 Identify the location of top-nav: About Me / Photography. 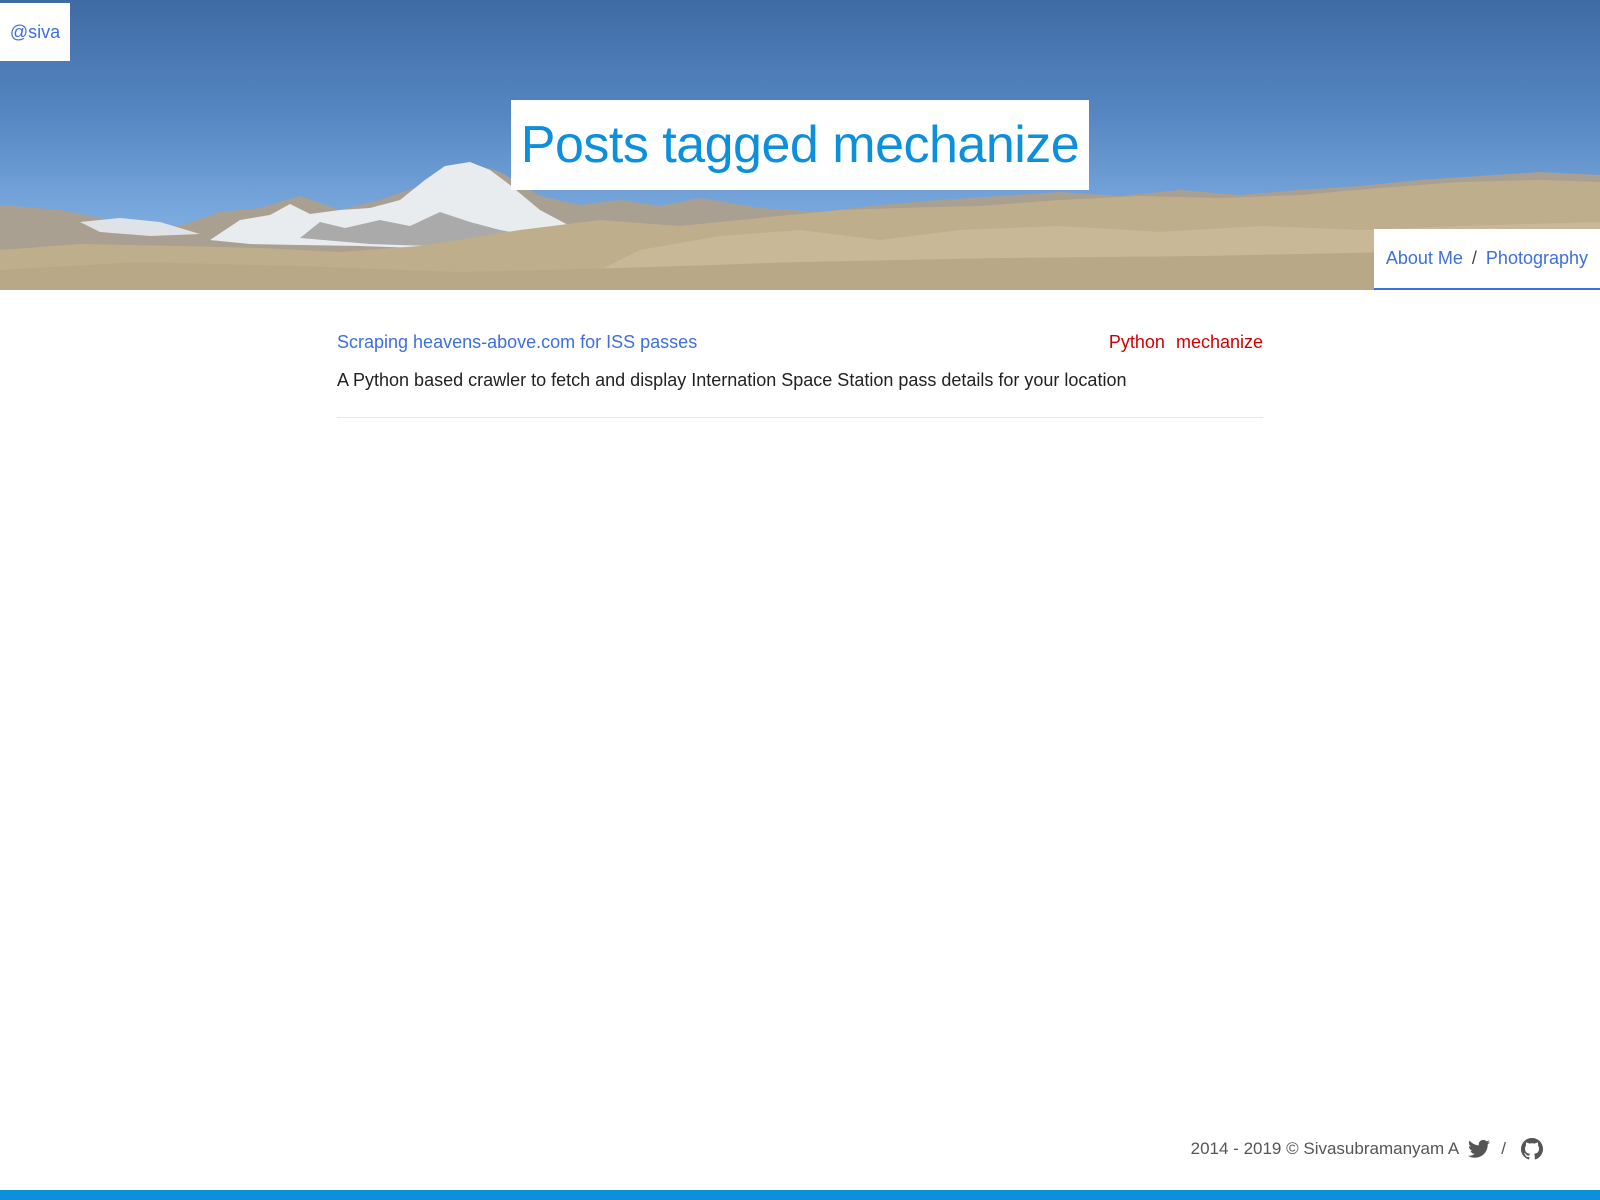
(1486, 259).